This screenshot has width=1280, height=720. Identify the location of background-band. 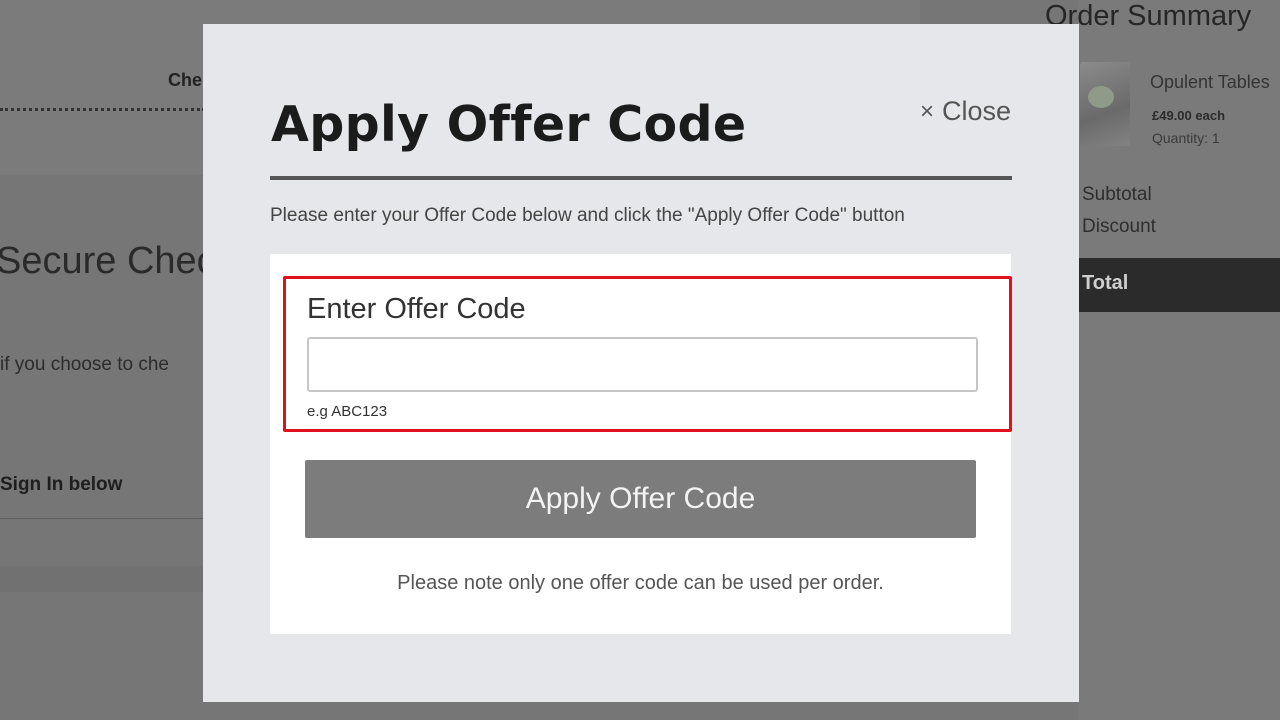
(102, 579).